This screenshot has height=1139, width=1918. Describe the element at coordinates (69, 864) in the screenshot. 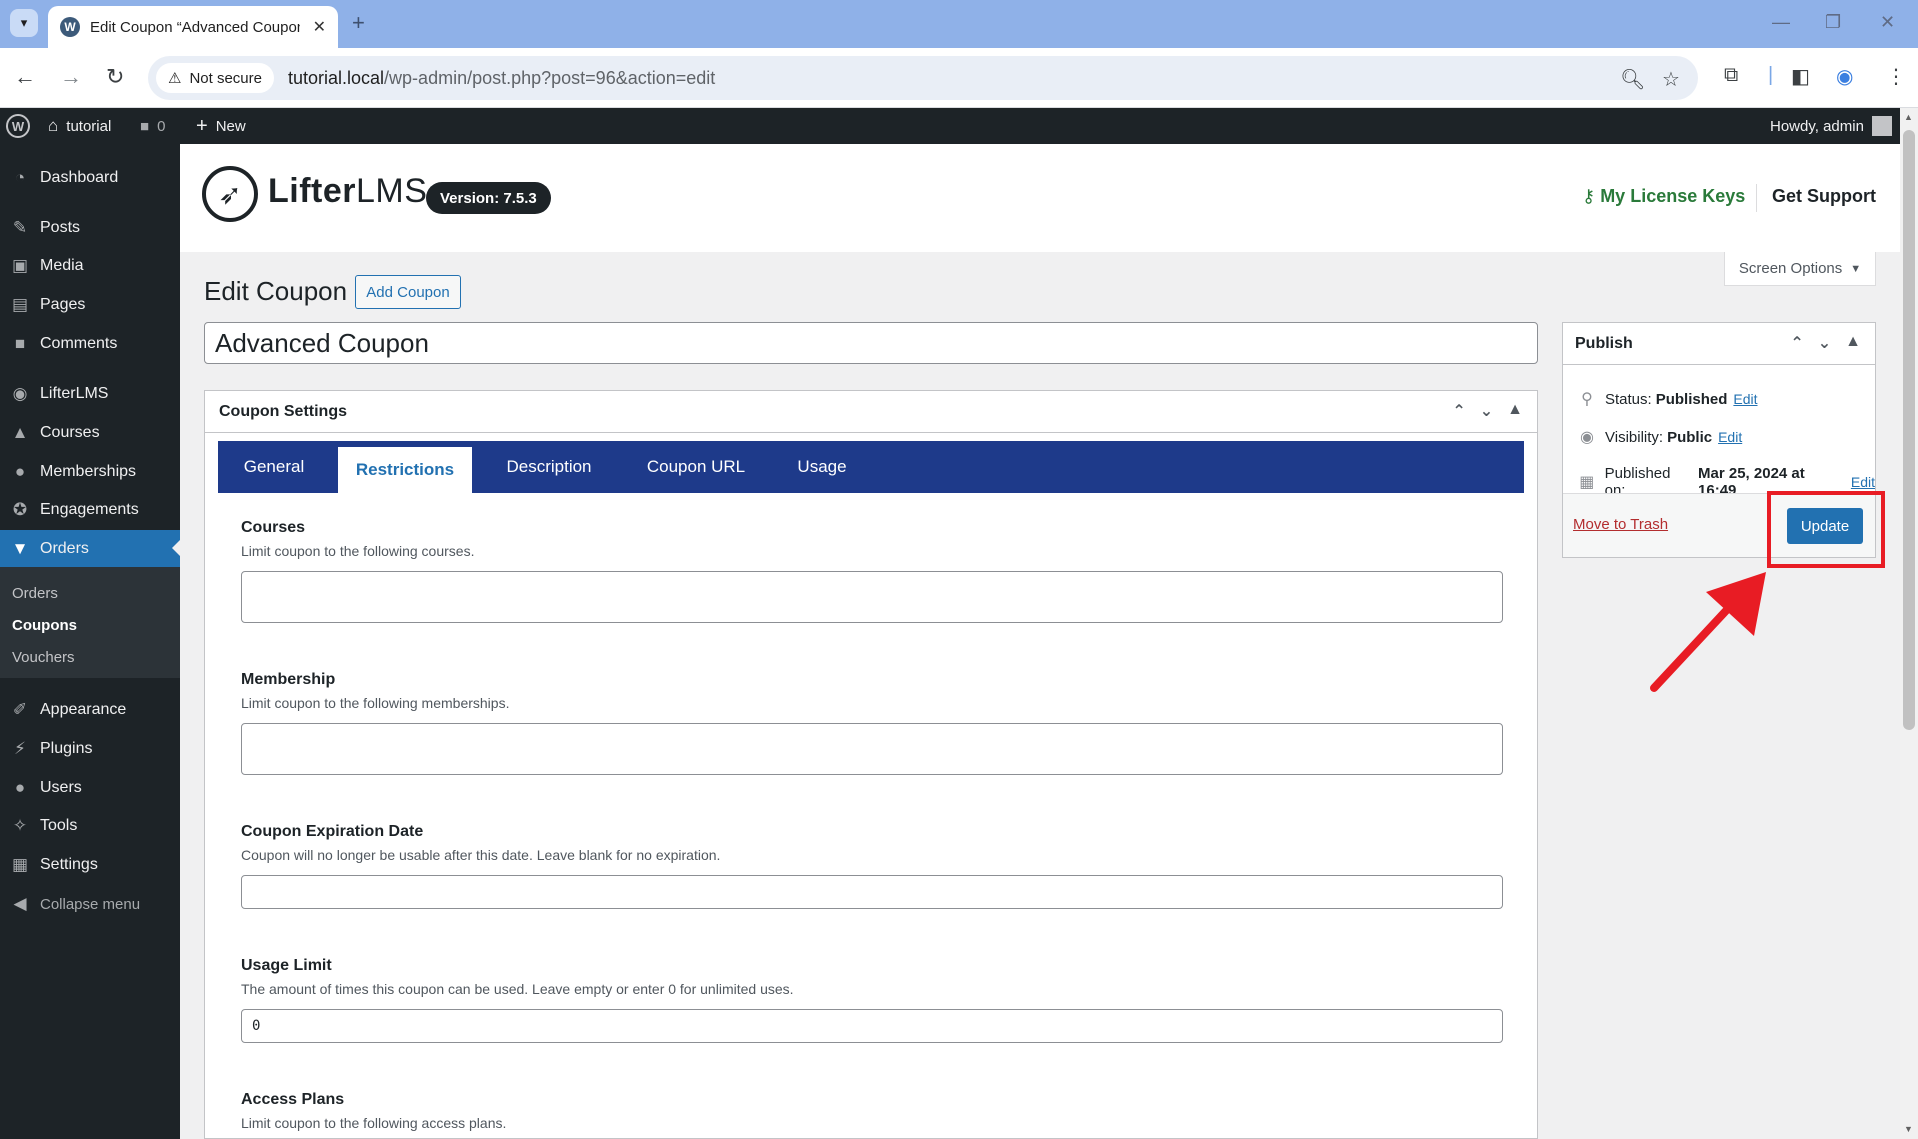

I see `sidebar-item-label: Settings` at that location.